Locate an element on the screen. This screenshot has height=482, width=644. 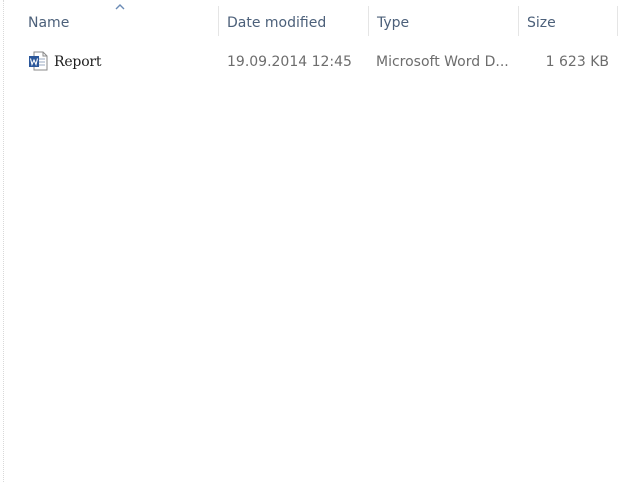
file-size: 1 623 KB is located at coordinates (577, 62).